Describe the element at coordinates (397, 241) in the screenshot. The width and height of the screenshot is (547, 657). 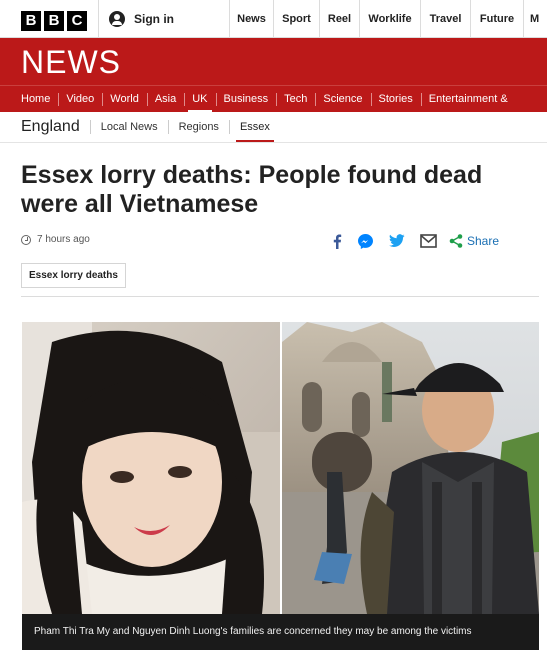
I see `twitter-icon` at that location.